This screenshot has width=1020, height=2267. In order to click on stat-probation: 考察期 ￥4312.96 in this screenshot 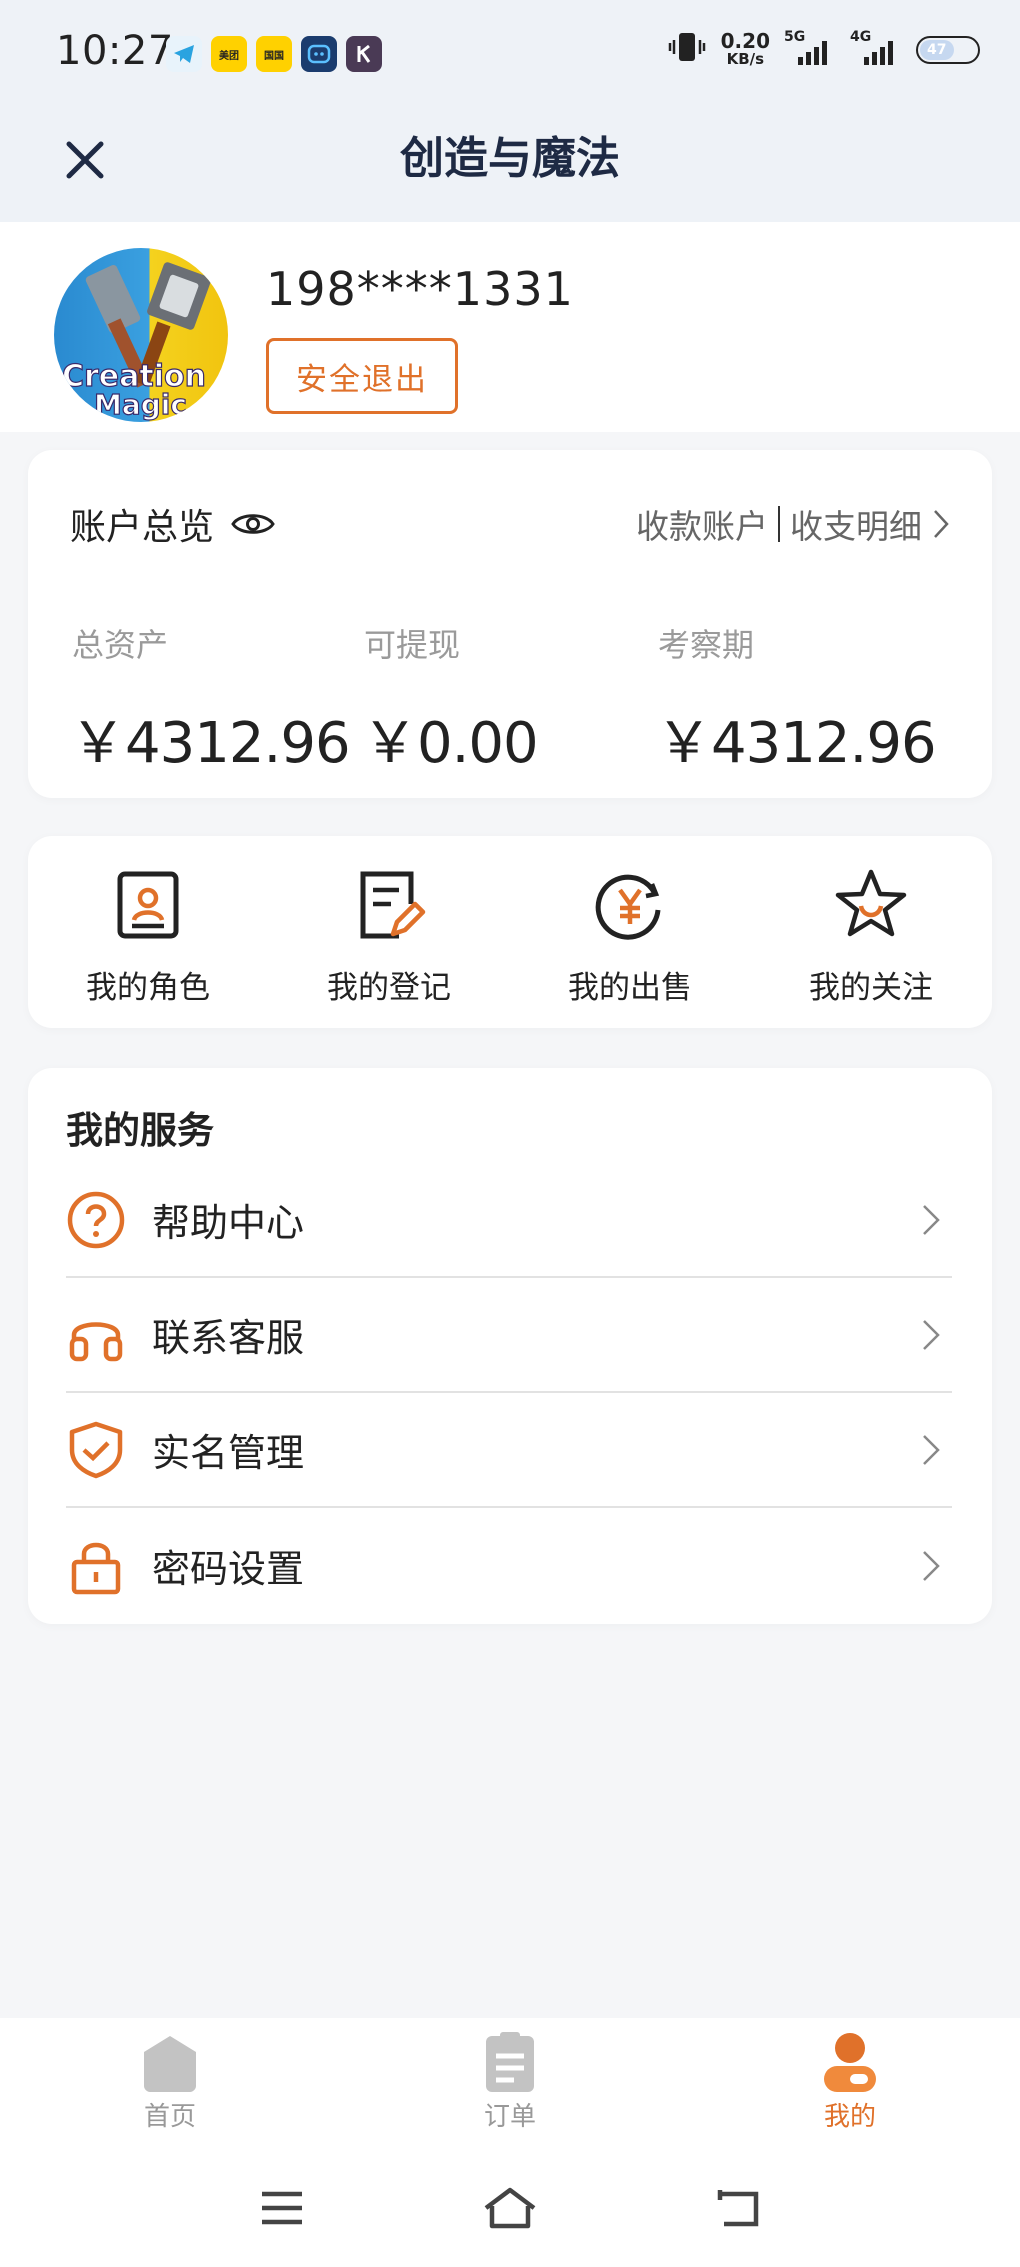, I will do `click(796, 699)`.